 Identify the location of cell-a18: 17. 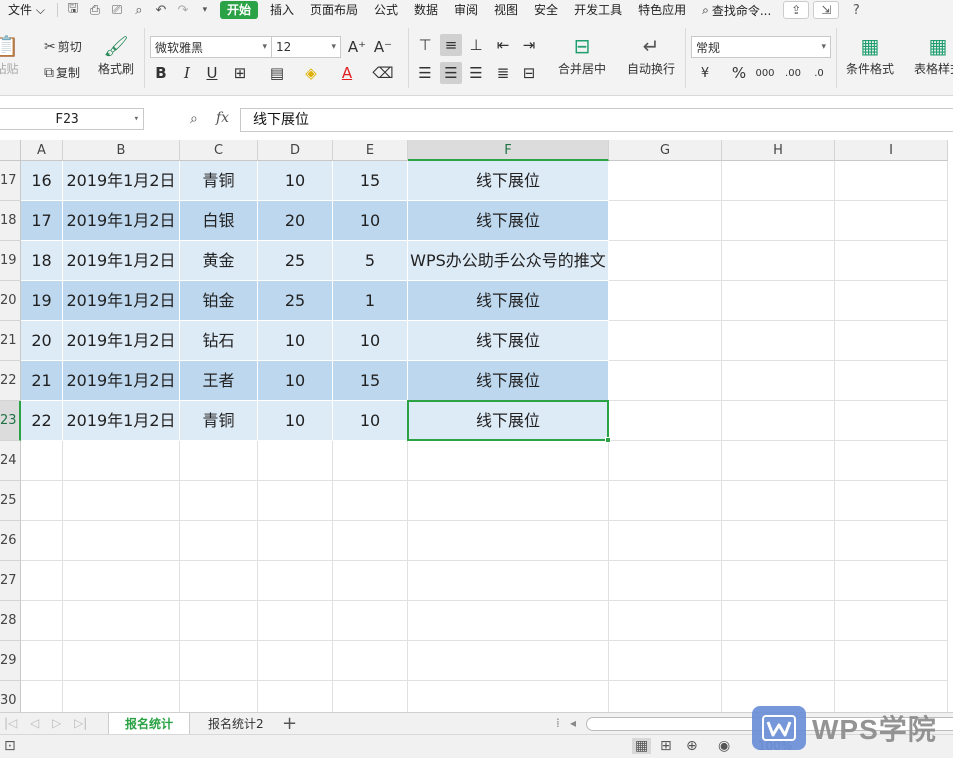
(42, 221).